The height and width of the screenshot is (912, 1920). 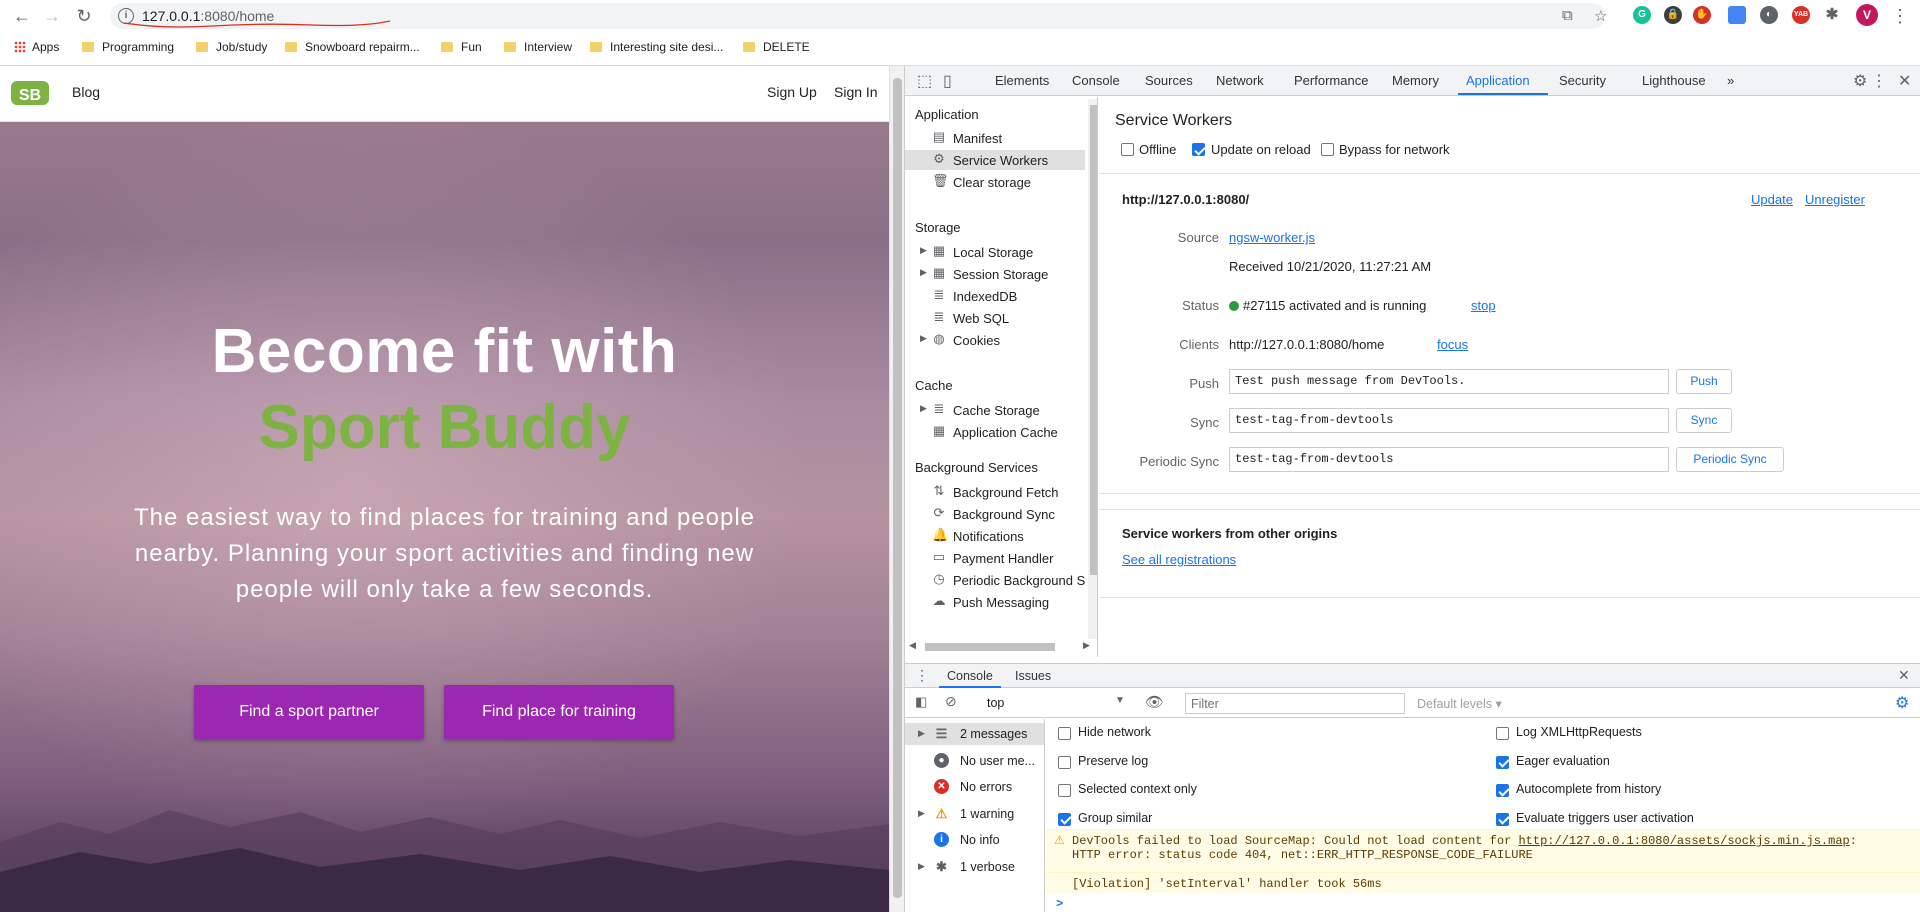 I want to click on scroll-right-arrow-icon: ▶, so click(x=1086, y=645).